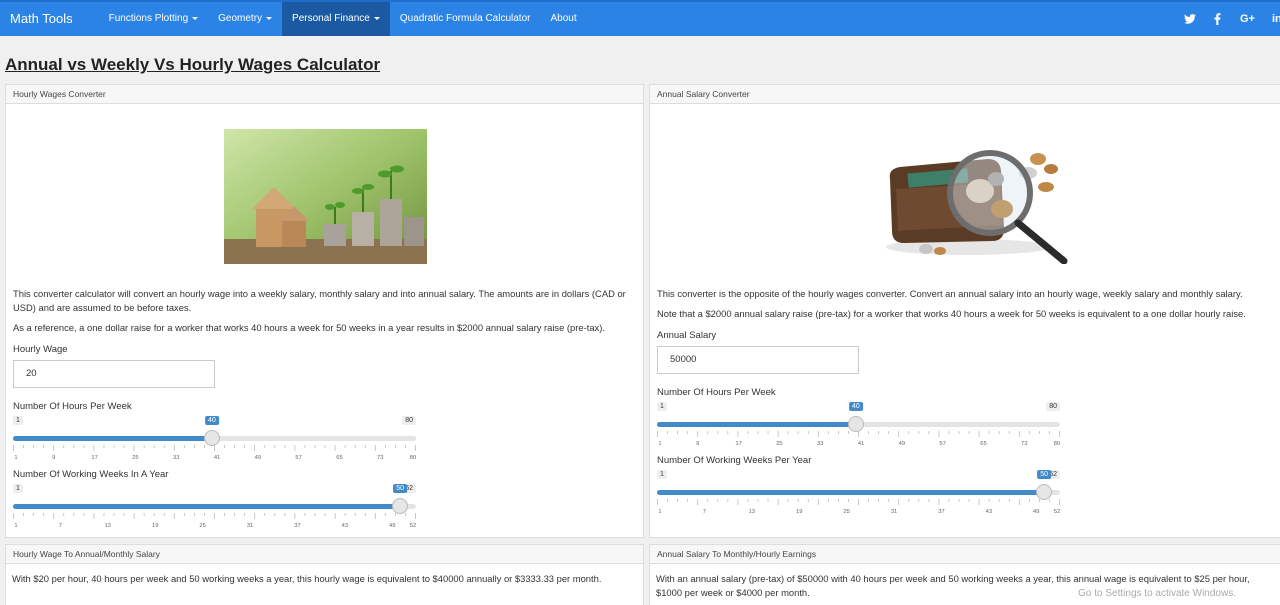  I want to click on nav-label: Geometry, so click(240, 18).